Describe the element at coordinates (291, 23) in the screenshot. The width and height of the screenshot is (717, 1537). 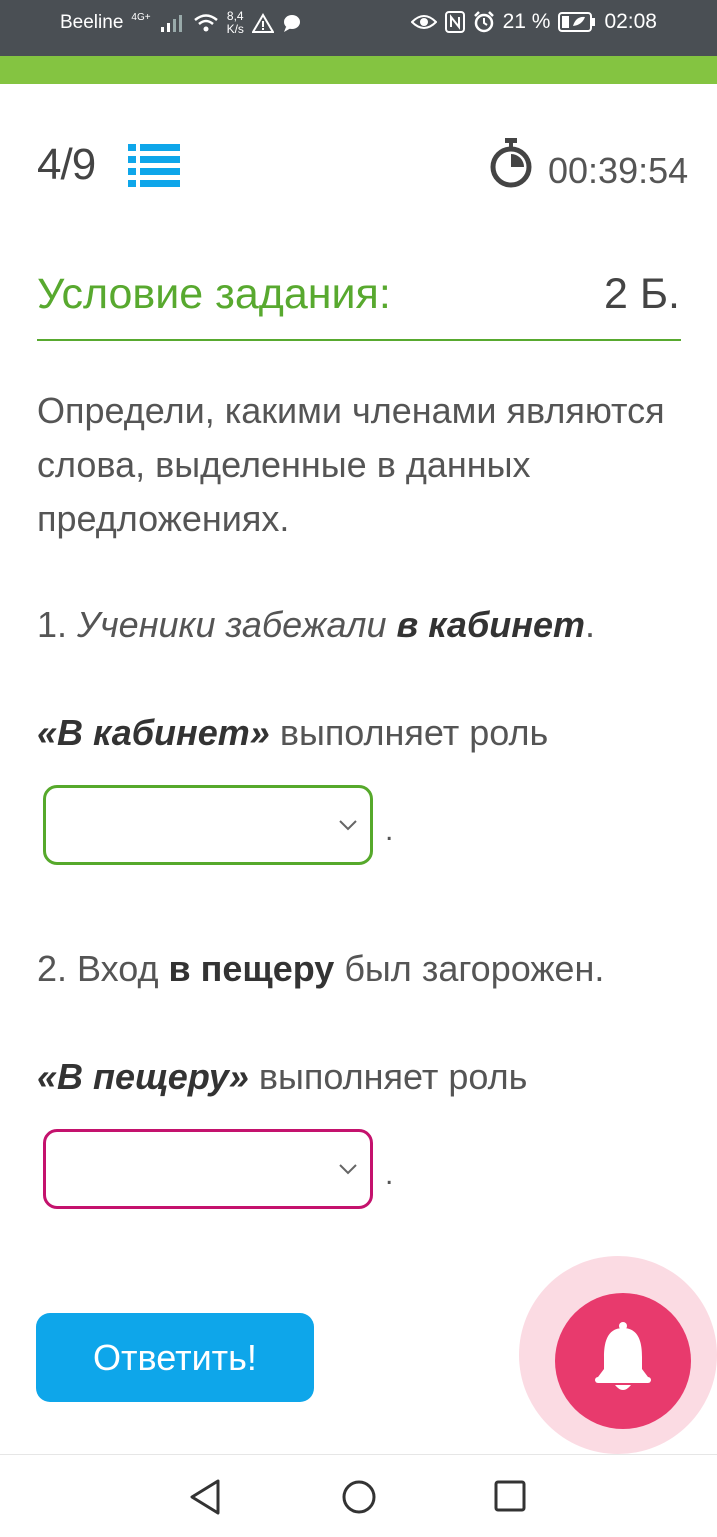
I see `message-icon` at that location.